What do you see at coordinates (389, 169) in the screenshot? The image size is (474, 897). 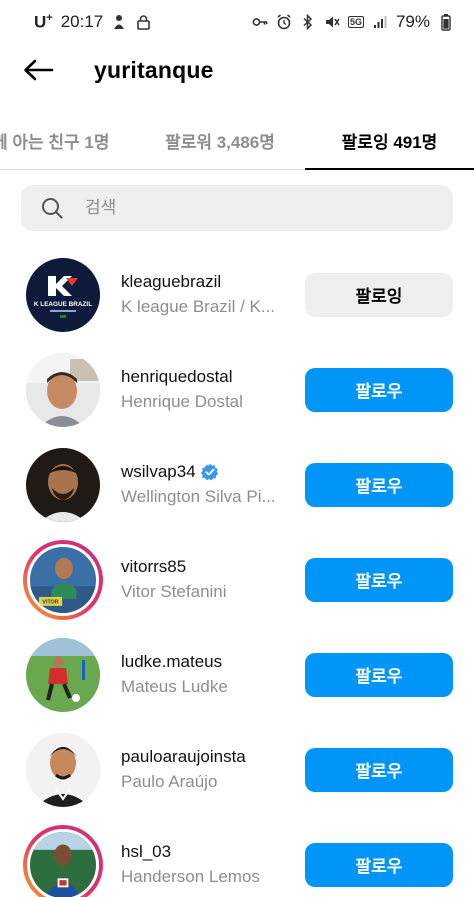 I see `active-tab-indicator` at bounding box center [389, 169].